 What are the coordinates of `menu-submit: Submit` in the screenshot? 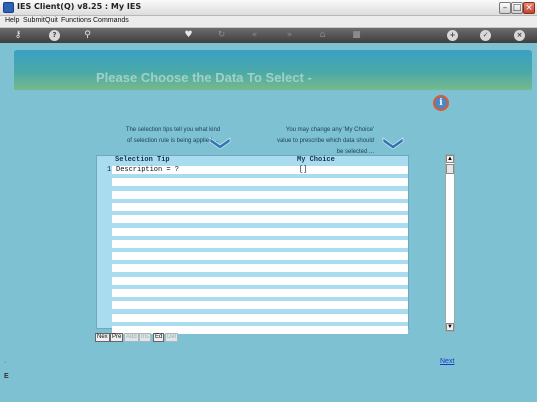 It's located at (34, 20).